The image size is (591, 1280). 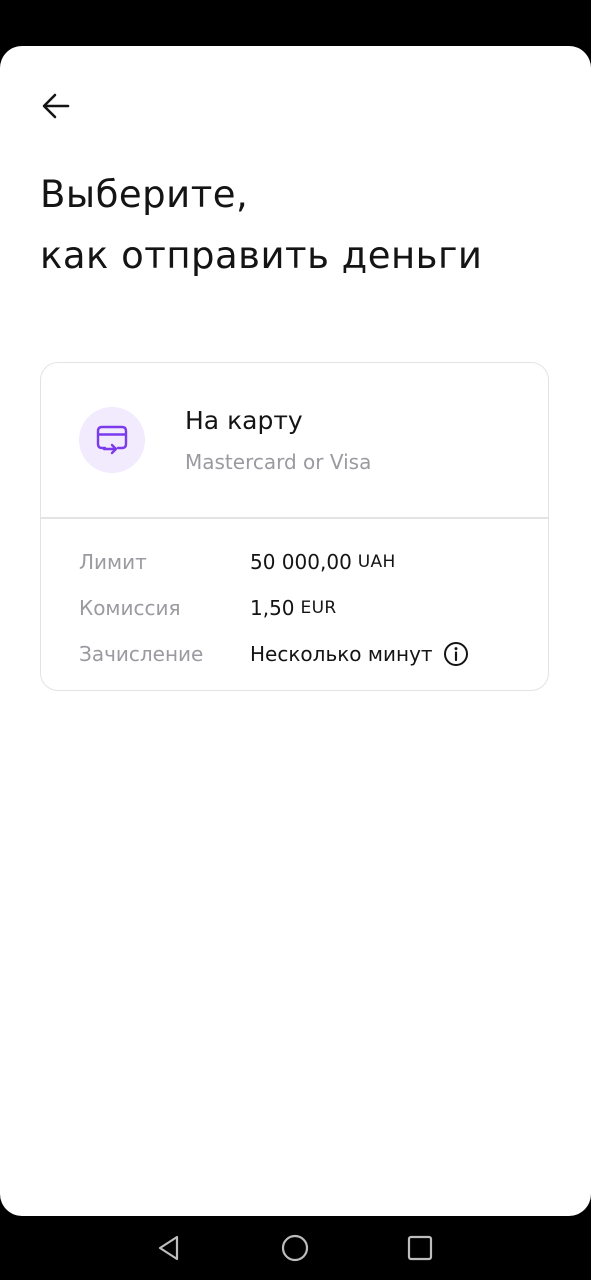 What do you see at coordinates (112, 440) in the screenshot?
I see `card-transfer-icon` at bounding box center [112, 440].